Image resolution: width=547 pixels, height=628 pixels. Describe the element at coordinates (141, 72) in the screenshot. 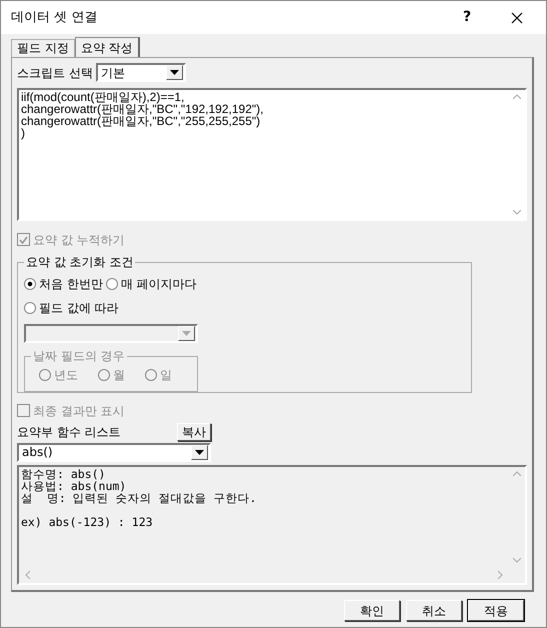

I see `script-dropdown: 기본` at that location.